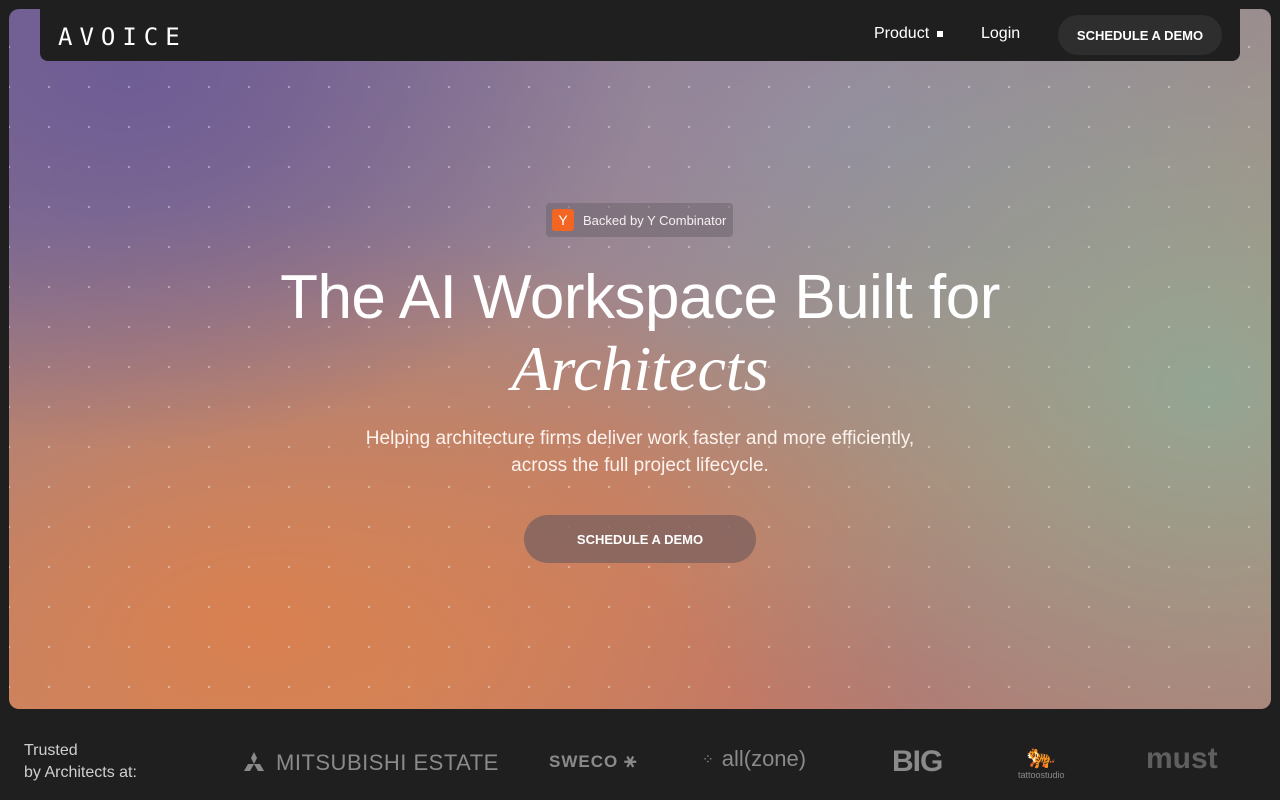 This screenshot has width=1280, height=800. Describe the element at coordinates (640, 539) in the screenshot. I see `hero-schedule-demo-button: SCHEDULE A DEMO` at that location.